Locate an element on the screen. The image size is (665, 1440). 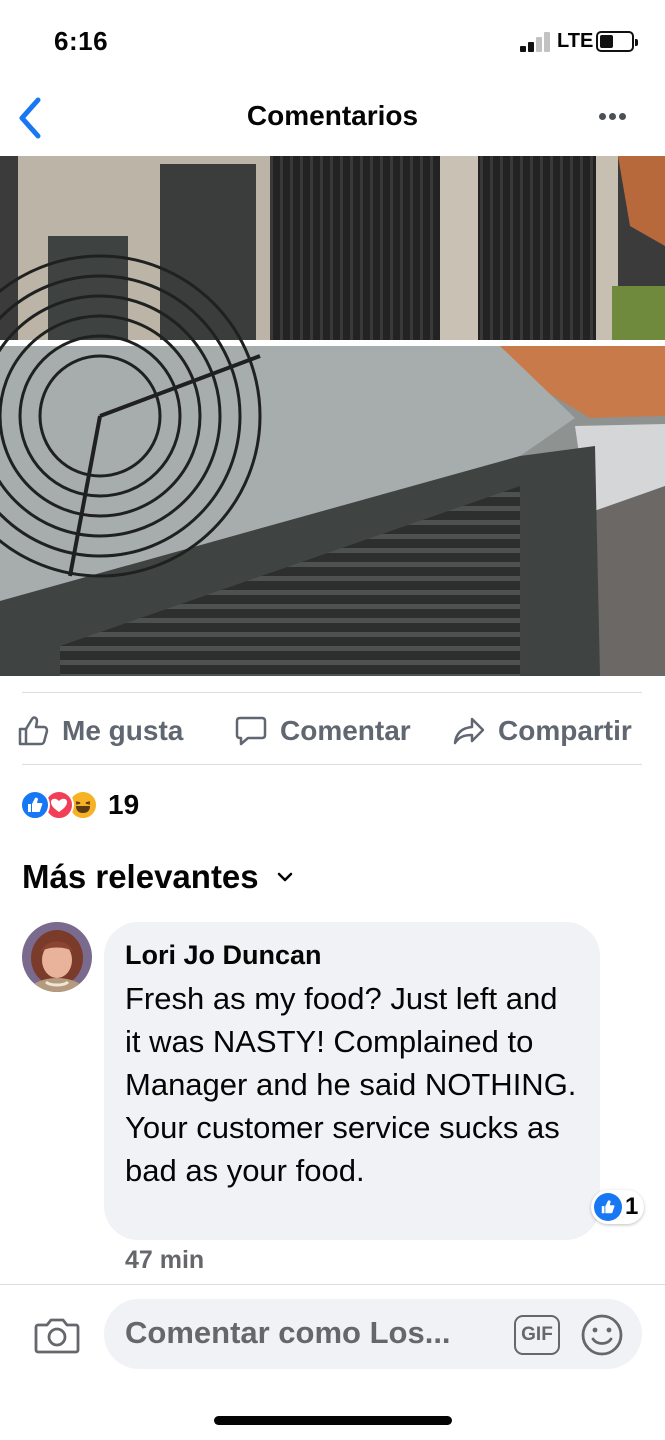
comment-author: Lori Jo Duncan is located at coordinates (352, 955).